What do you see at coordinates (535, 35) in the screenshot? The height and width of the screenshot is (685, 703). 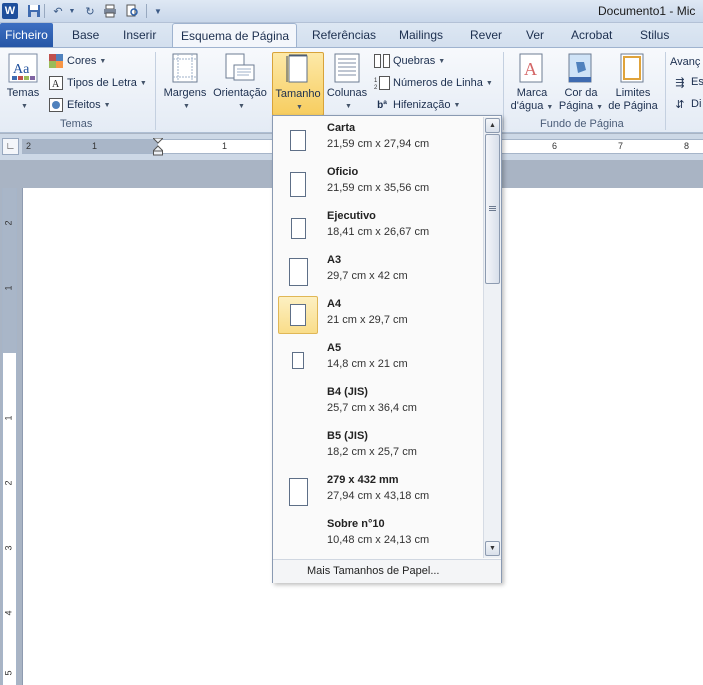 I see `tab-ver: Ver` at bounding box center [535, 35].